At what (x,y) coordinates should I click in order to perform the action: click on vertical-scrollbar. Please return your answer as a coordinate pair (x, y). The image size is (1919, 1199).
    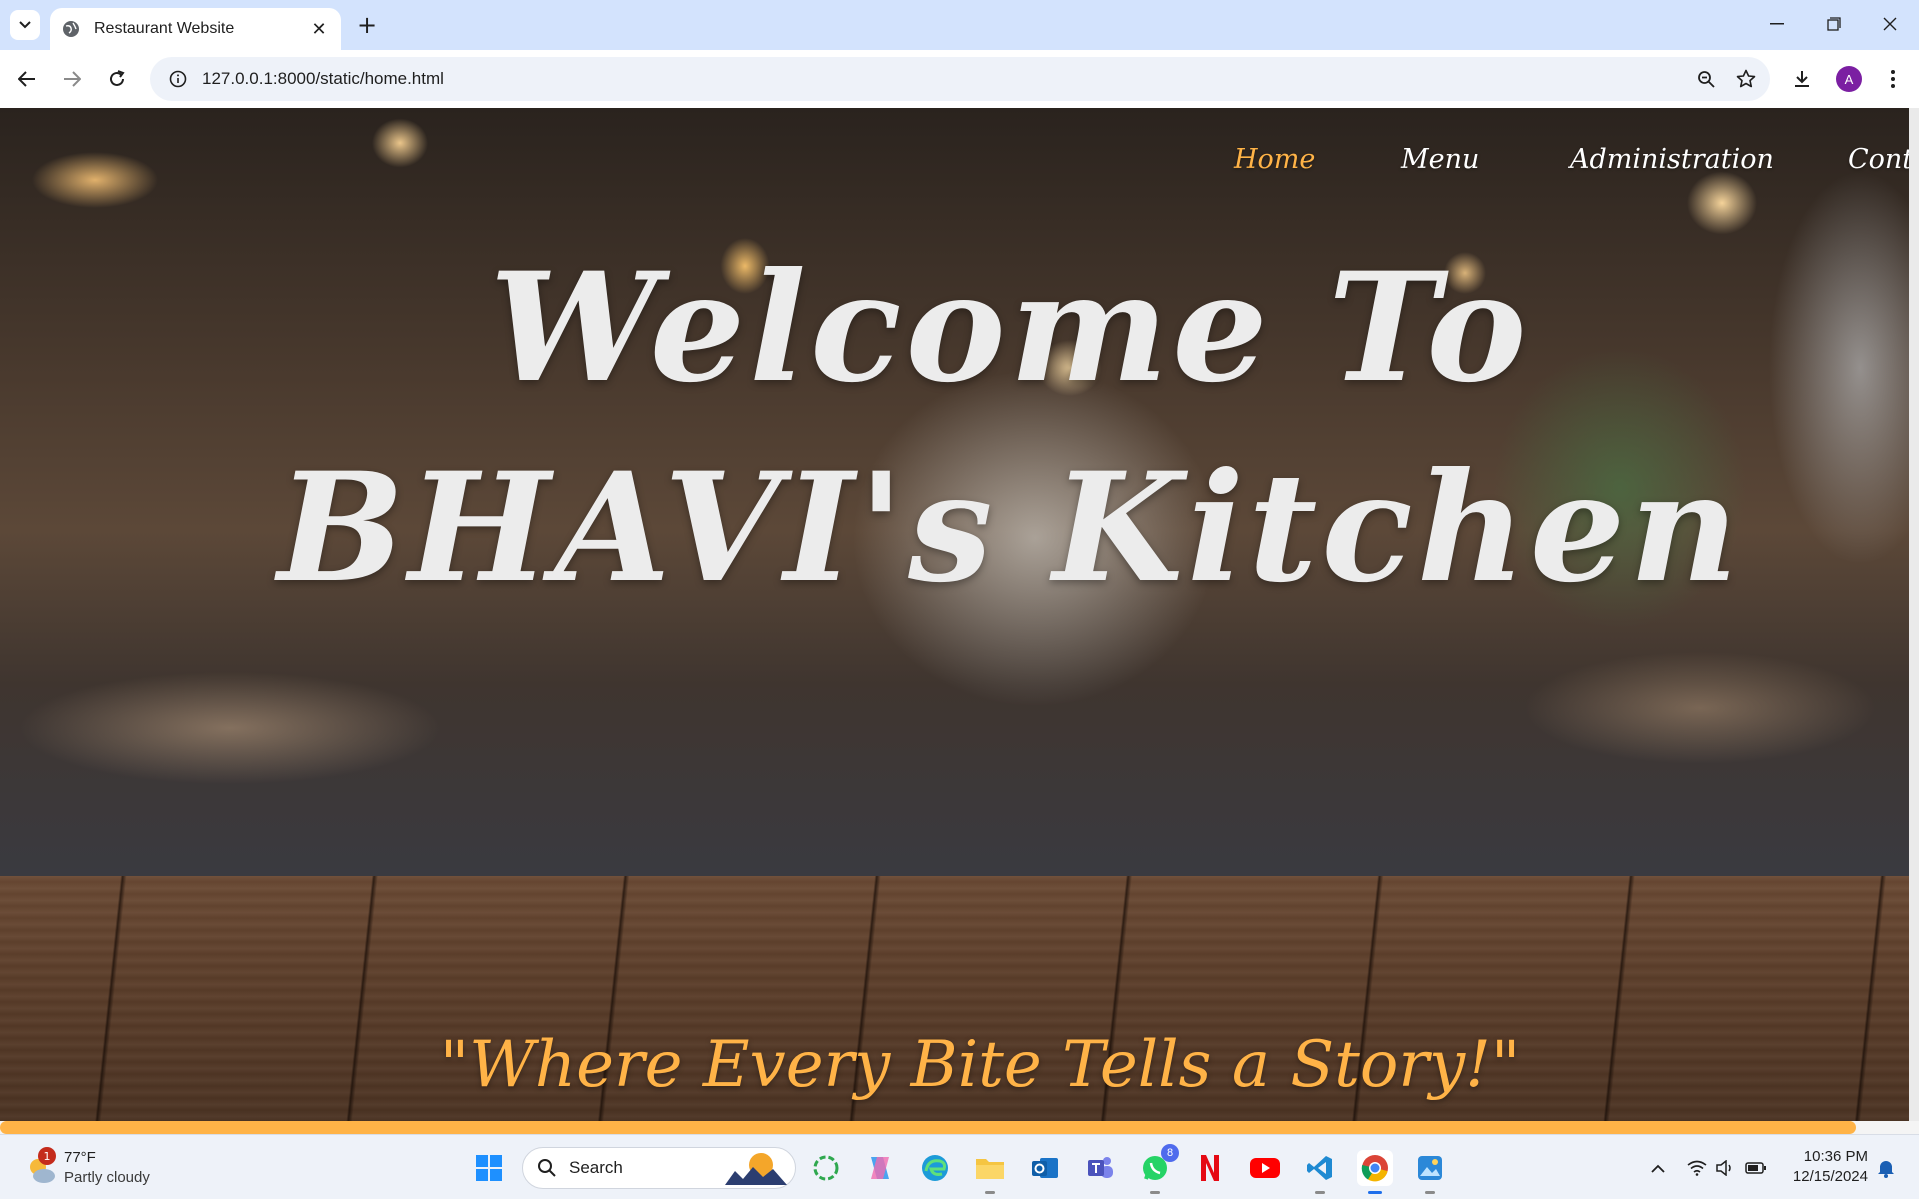
    Looking at the image, I should click on (1914, 614).